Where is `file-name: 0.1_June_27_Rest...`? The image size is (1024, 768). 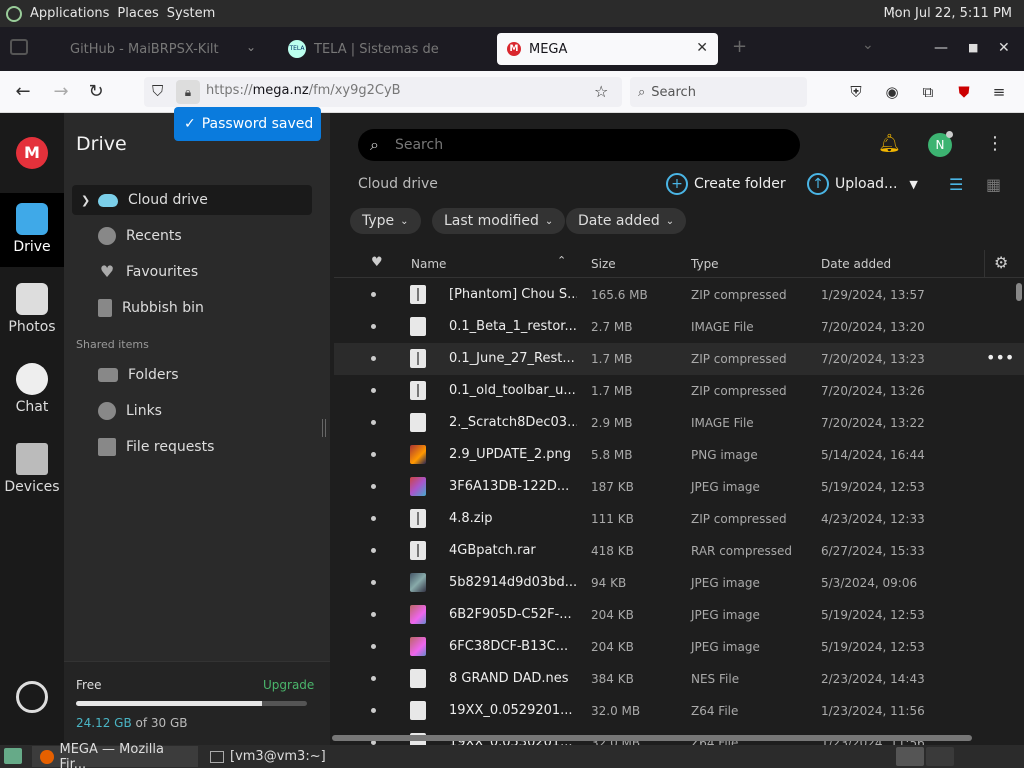 file-name: 0.1_June_27_Rest... is located at coordinates (513, 358).